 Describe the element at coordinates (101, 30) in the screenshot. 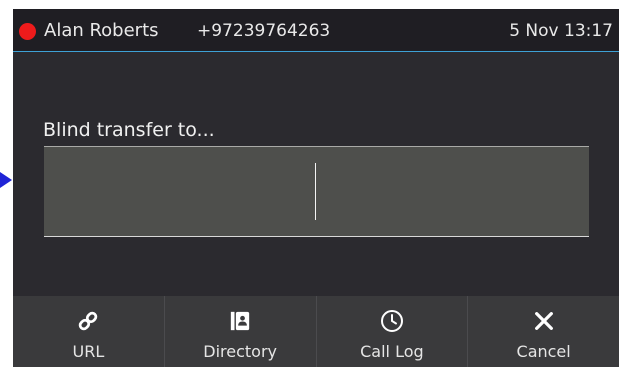

I see `caller-name: Alan Roberts` at that location.